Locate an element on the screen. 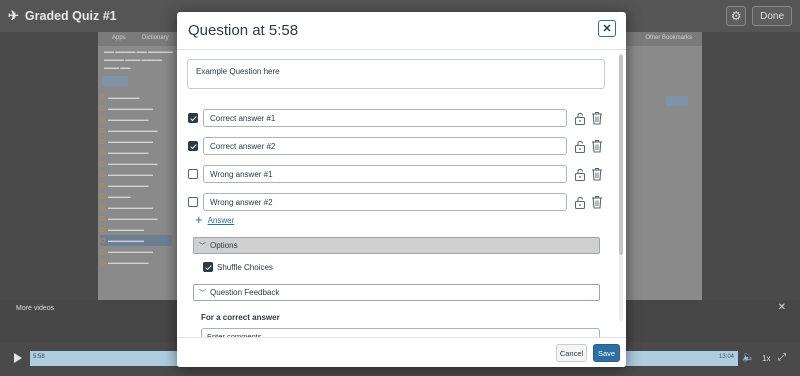  plus-icon: + is located at coordinates (199, 219).